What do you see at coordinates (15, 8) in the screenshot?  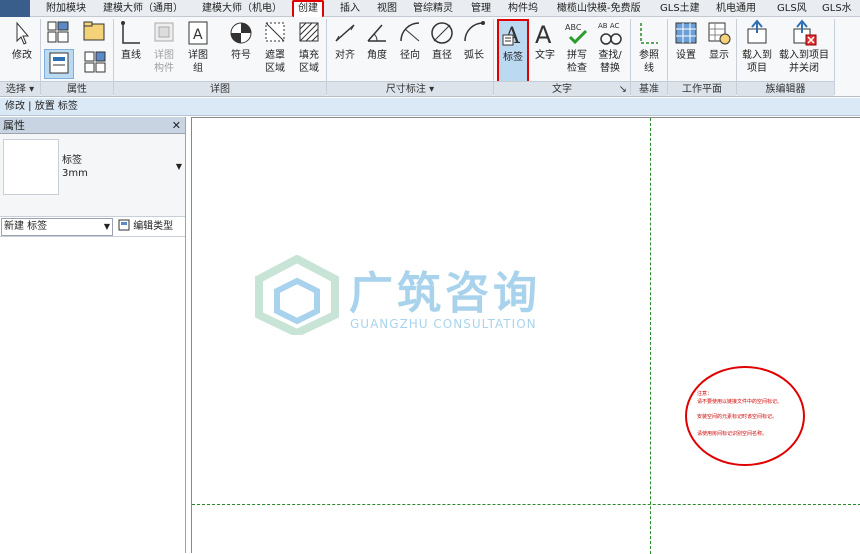 I see `application-menu-button` at bounding box center [15, 8].